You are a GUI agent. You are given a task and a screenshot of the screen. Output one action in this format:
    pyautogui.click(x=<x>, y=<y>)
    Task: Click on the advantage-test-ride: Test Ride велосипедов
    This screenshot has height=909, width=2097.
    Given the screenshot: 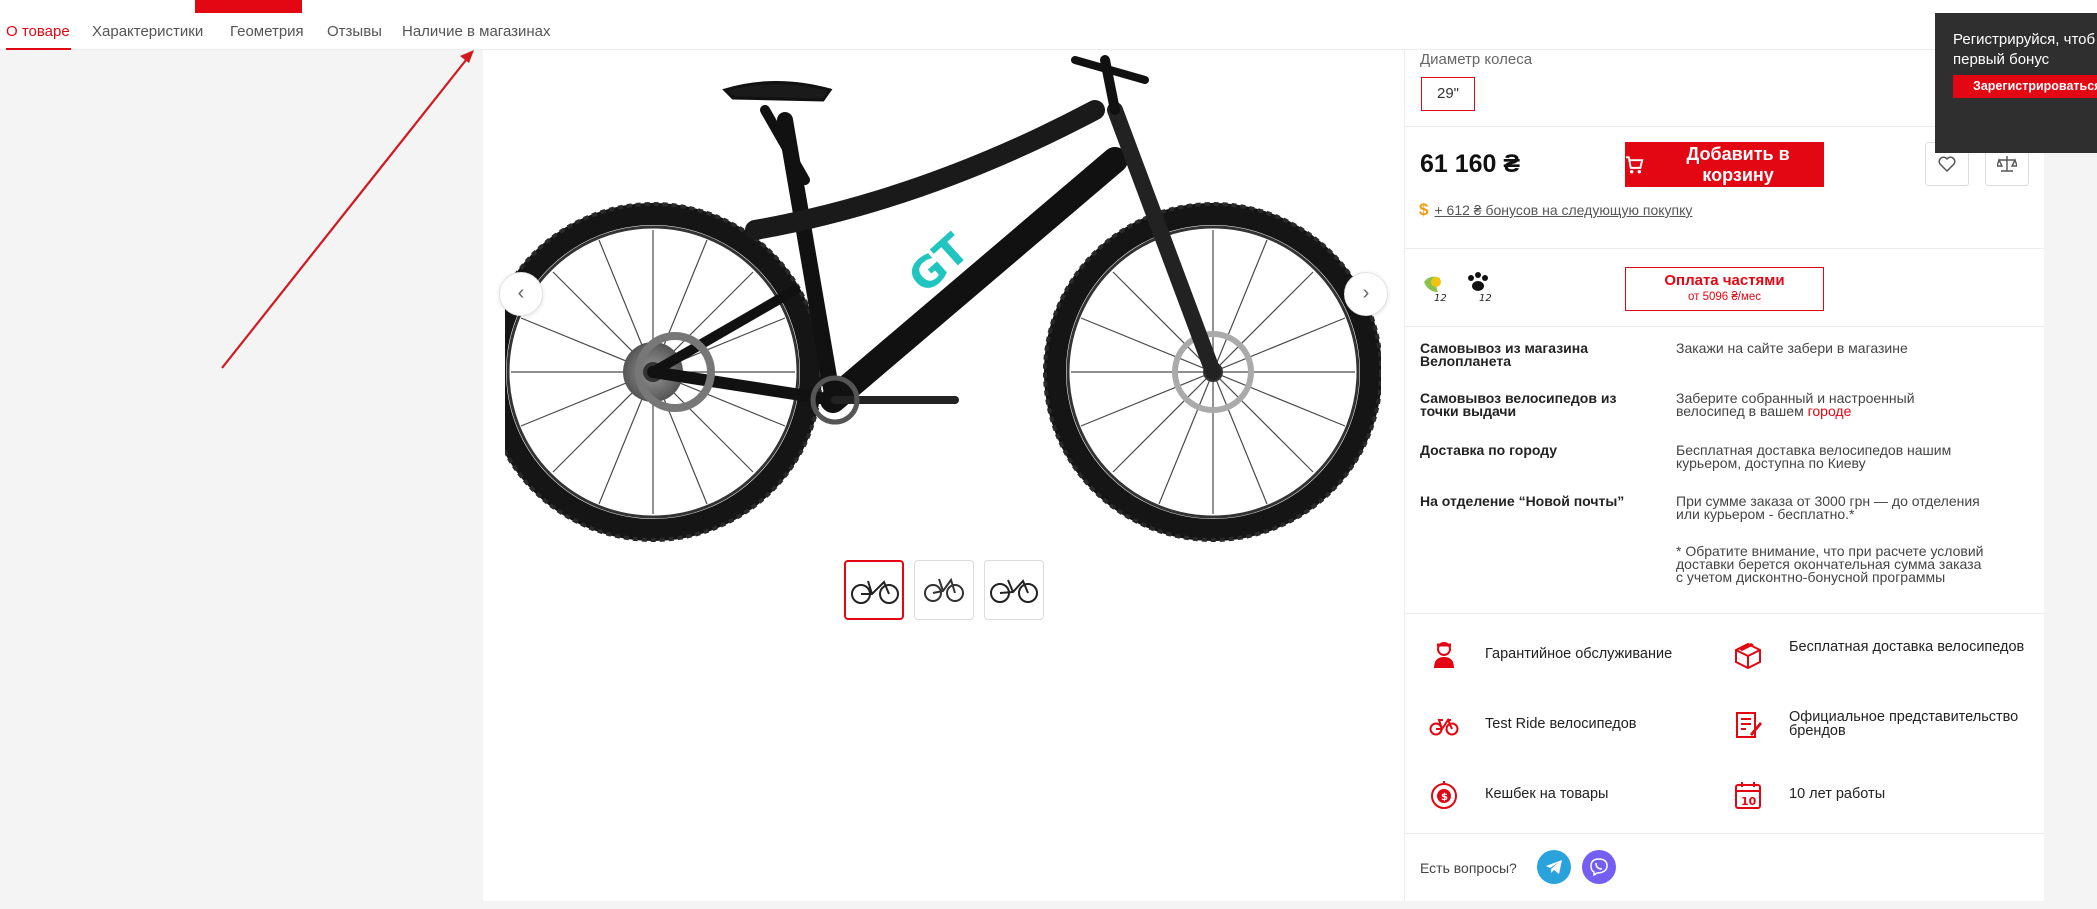 What is the action you would take?
    pyautogui.click(x=1561, y=724)
    